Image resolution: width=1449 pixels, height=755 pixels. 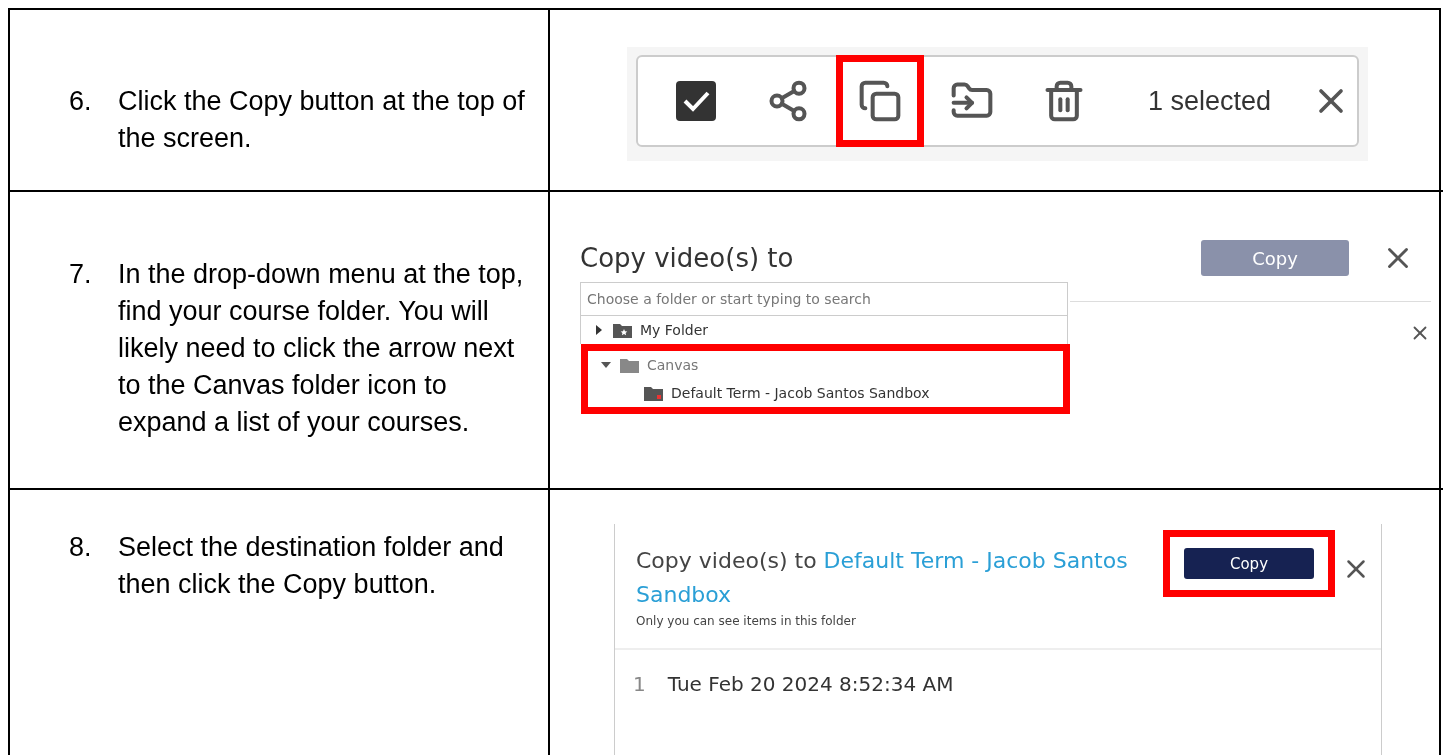 I want to click on dialog-title: Copy video(s) to, so click(x=687, y=258).